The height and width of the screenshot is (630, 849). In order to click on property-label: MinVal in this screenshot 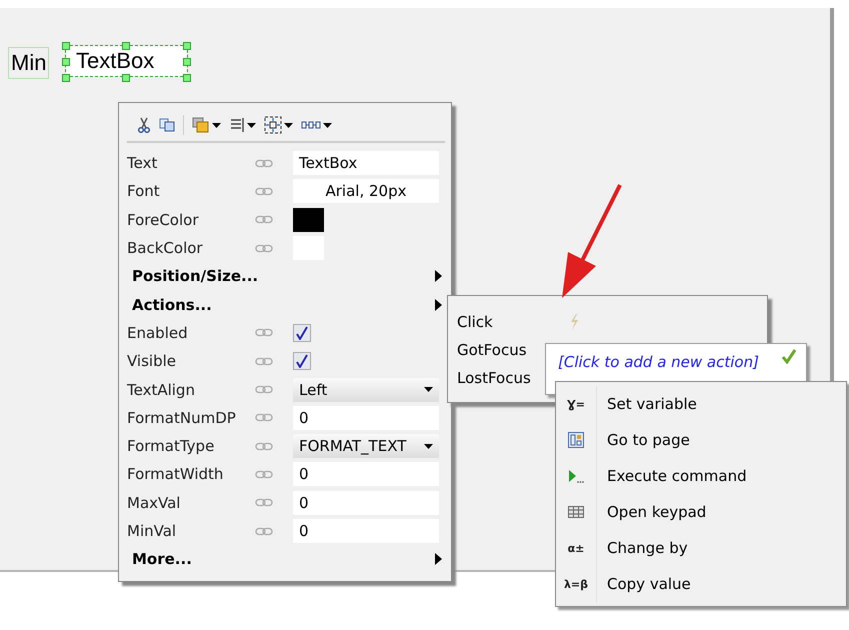, I will do `click(152, 531)`.